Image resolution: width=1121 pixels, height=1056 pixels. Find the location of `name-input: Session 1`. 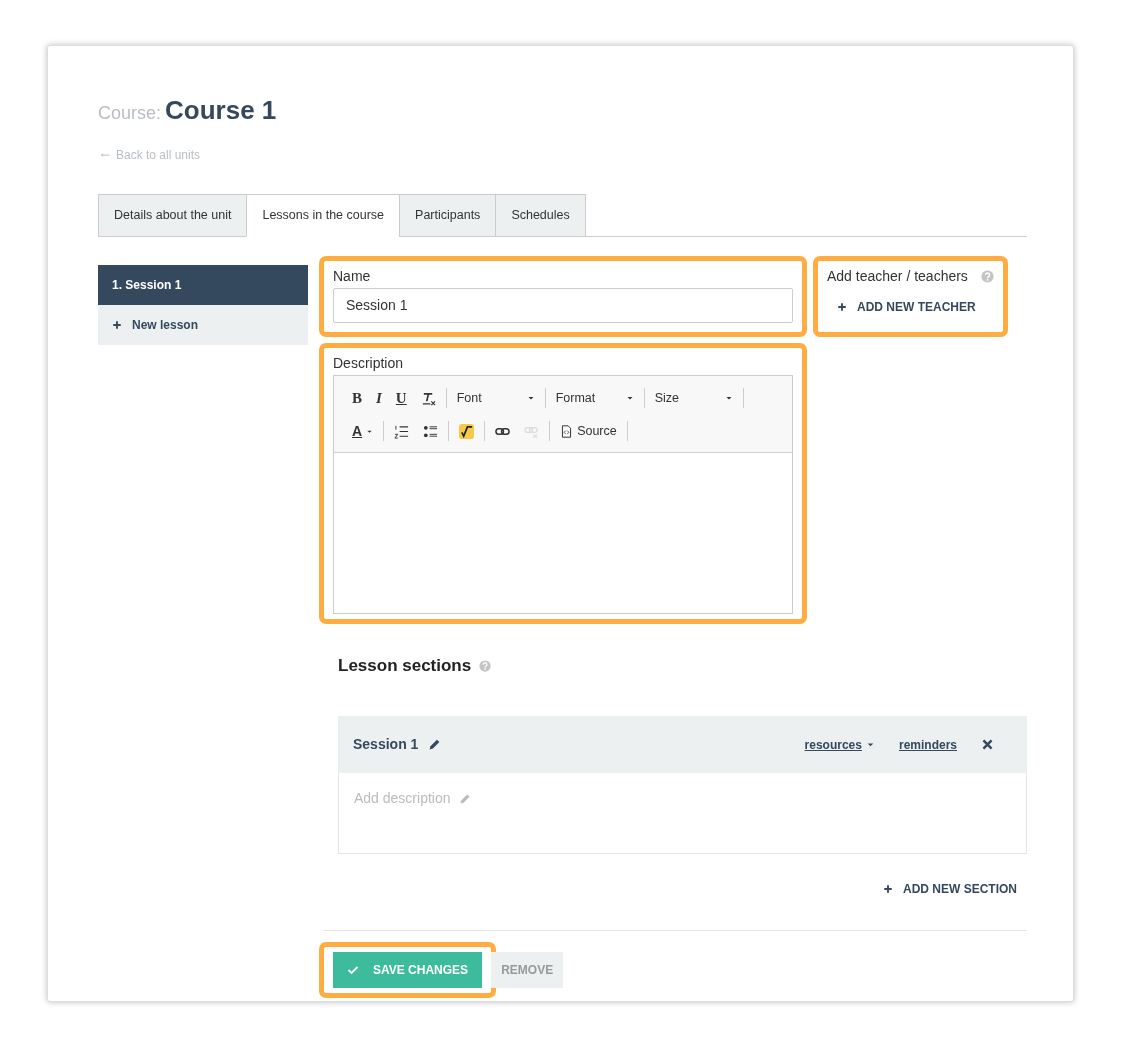

name-input: Session 1 is located at coordinates (563, 305).